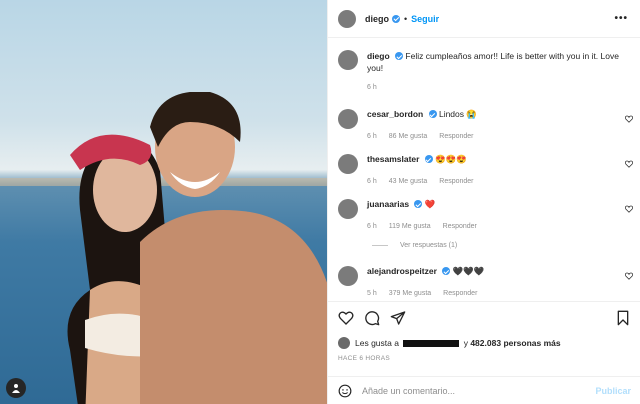 This screenshot has height=404, width=640. Describe the element at coordinates (408, 181) in the screenshot. I see `comment-likes: 43 Me gusta` at that location.